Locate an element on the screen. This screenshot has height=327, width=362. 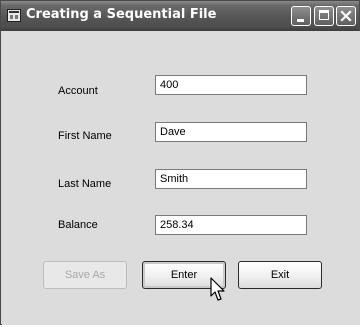
close-icon is located at coordinates (346, 16).